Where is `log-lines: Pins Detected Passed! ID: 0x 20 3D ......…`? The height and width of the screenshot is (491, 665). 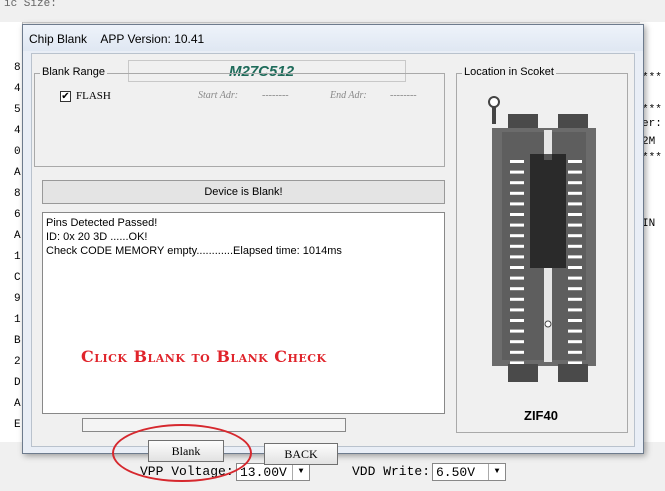 log-lines: Pins Detected Passed! ID: 0x 20 3D ......… is located at coordinates (194, 237).